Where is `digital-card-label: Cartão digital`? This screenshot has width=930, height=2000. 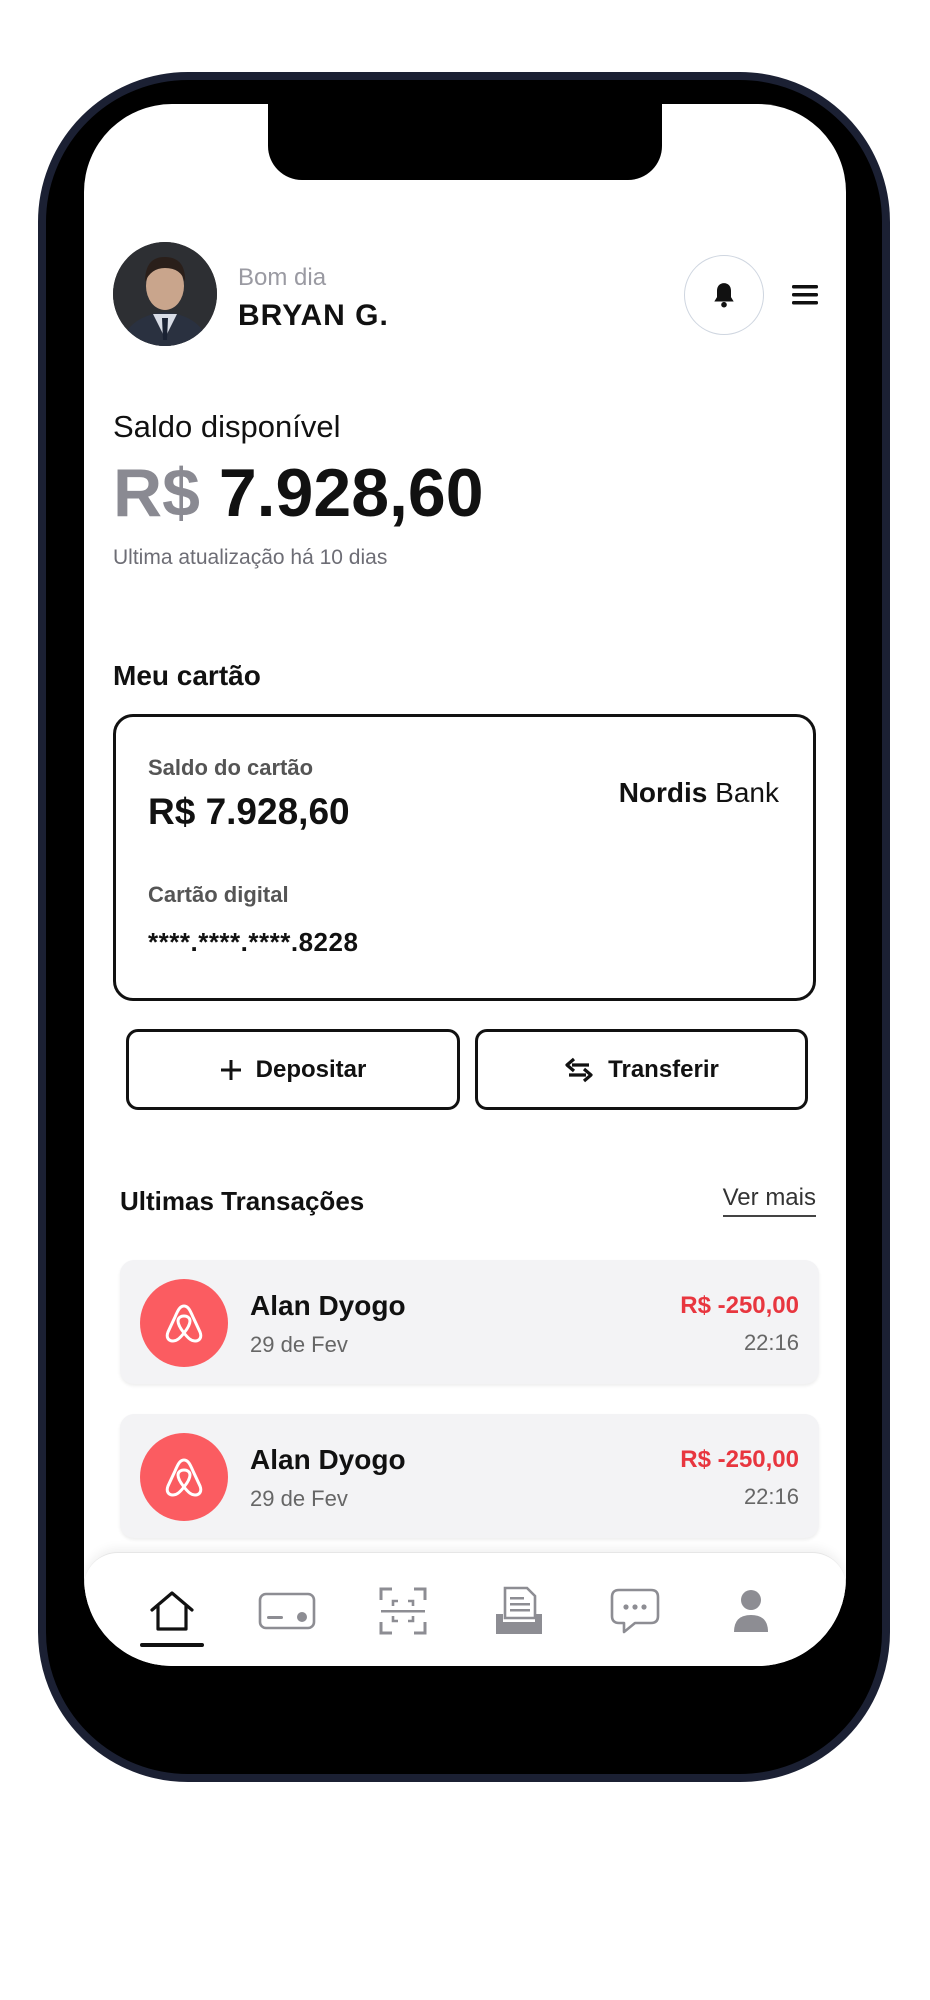
digital-card-label: Cartão digital is located at coordinates (218, 894).